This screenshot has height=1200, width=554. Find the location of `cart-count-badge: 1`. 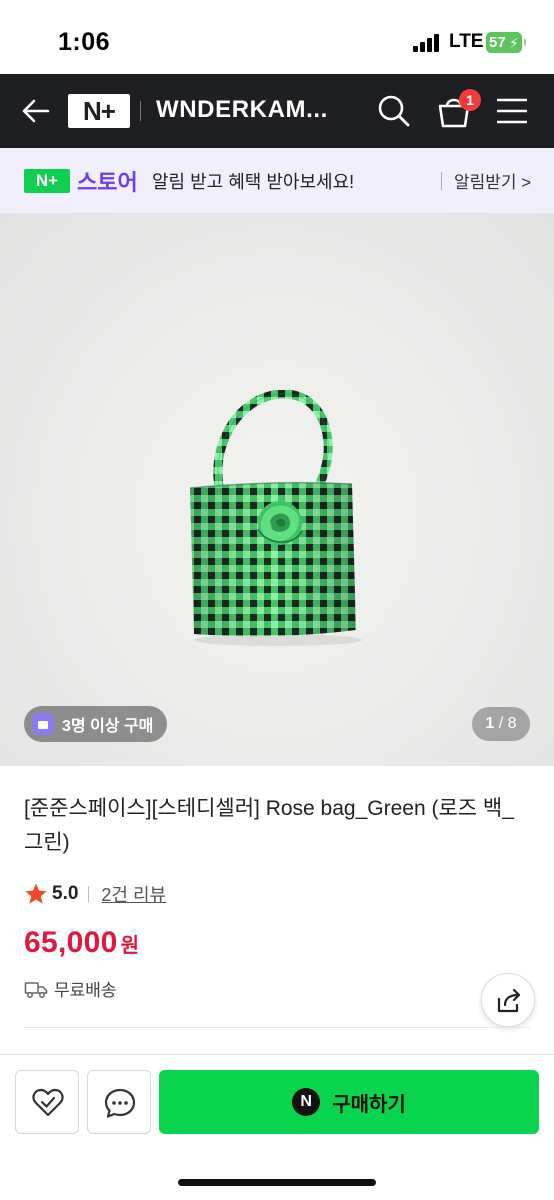

cart-count-badge: 1 is located at coordinates (470, 100).